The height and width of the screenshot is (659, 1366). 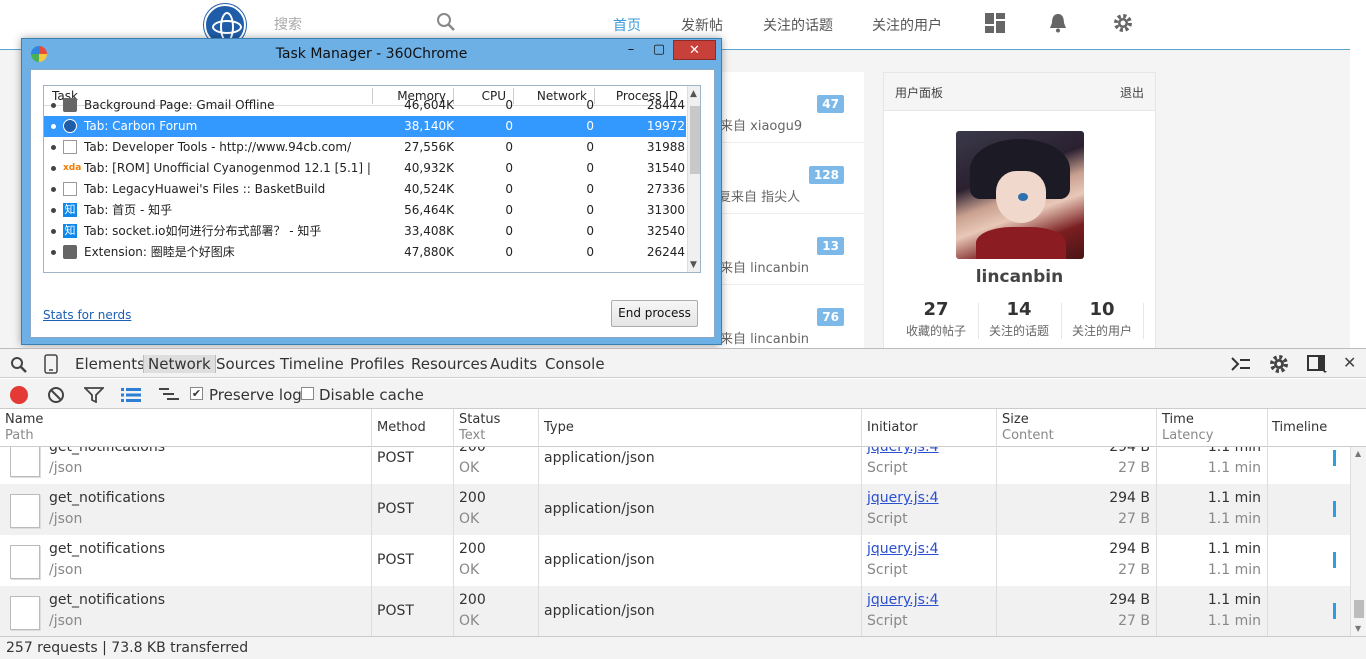 What do you see at coordinates (790, 178) in the screenshot?
I see `topic-item: 复来自 指尖人 128` at bounding box center [790, 178].